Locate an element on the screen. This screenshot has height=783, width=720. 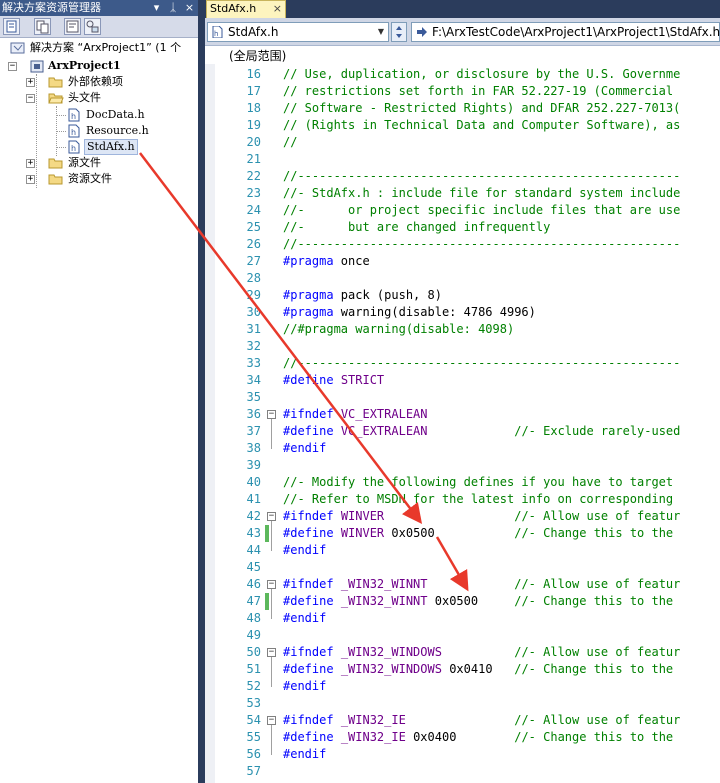
line-number: 19 is located at coordinates (253, 125).